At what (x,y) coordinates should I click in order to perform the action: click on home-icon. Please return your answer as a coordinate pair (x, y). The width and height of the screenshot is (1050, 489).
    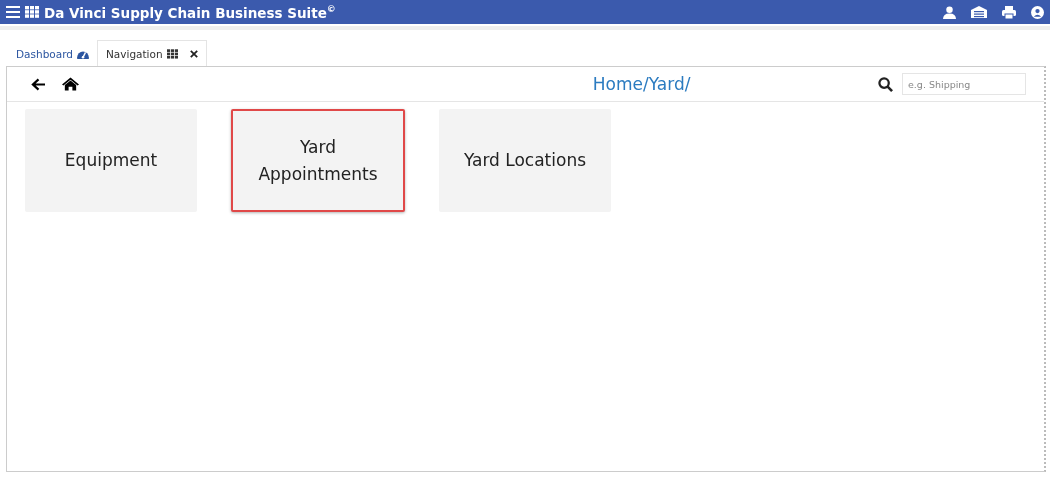
    Looking at the image, I should click on (70, 84).